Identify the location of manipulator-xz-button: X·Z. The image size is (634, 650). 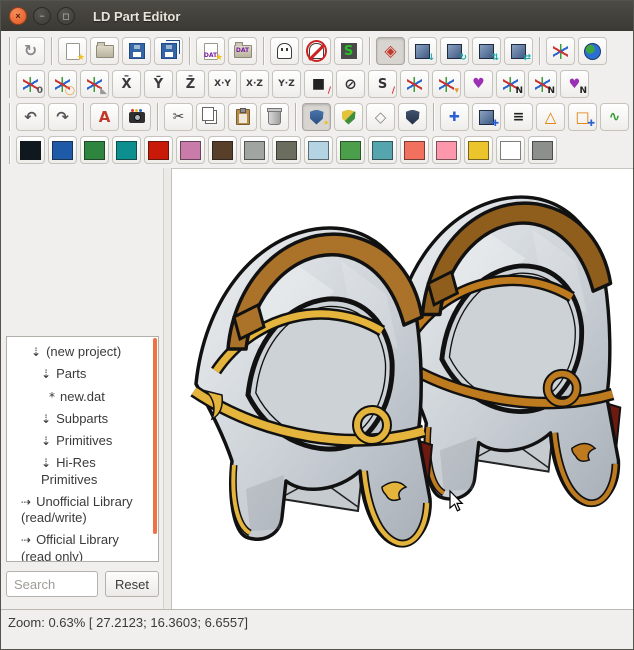
(254, 84).